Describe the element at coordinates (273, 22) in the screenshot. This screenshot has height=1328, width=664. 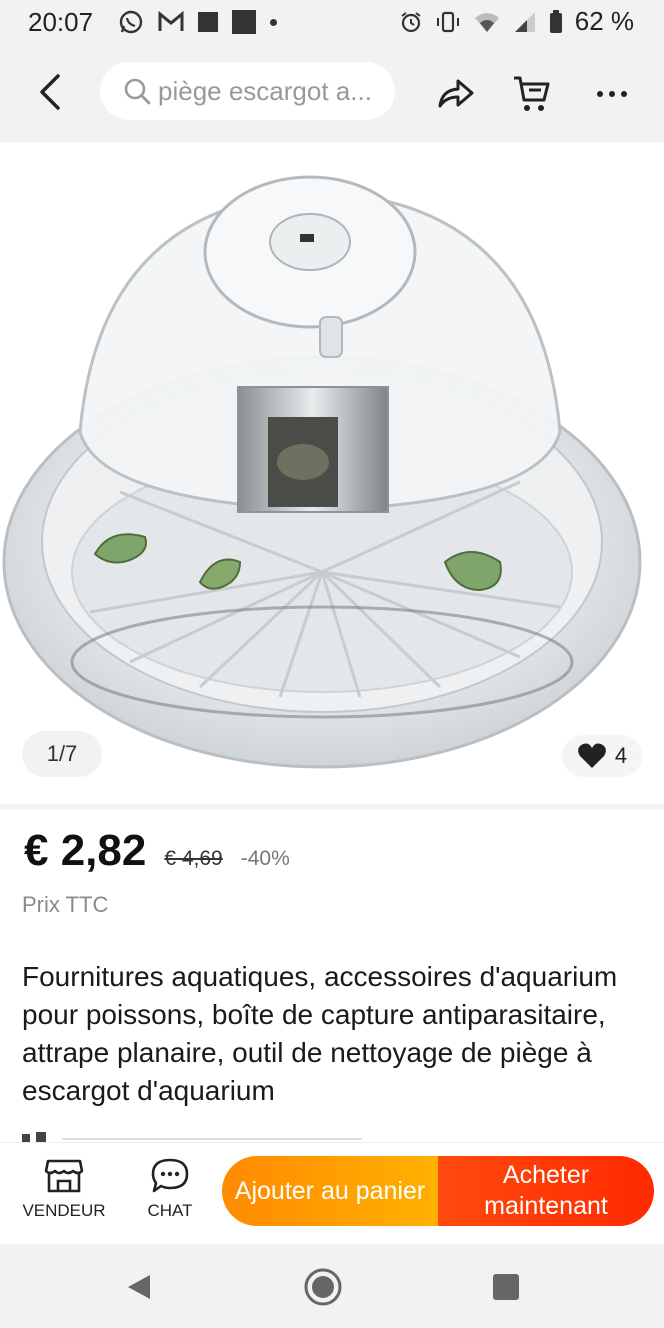
I see `dot-icon` at that location.